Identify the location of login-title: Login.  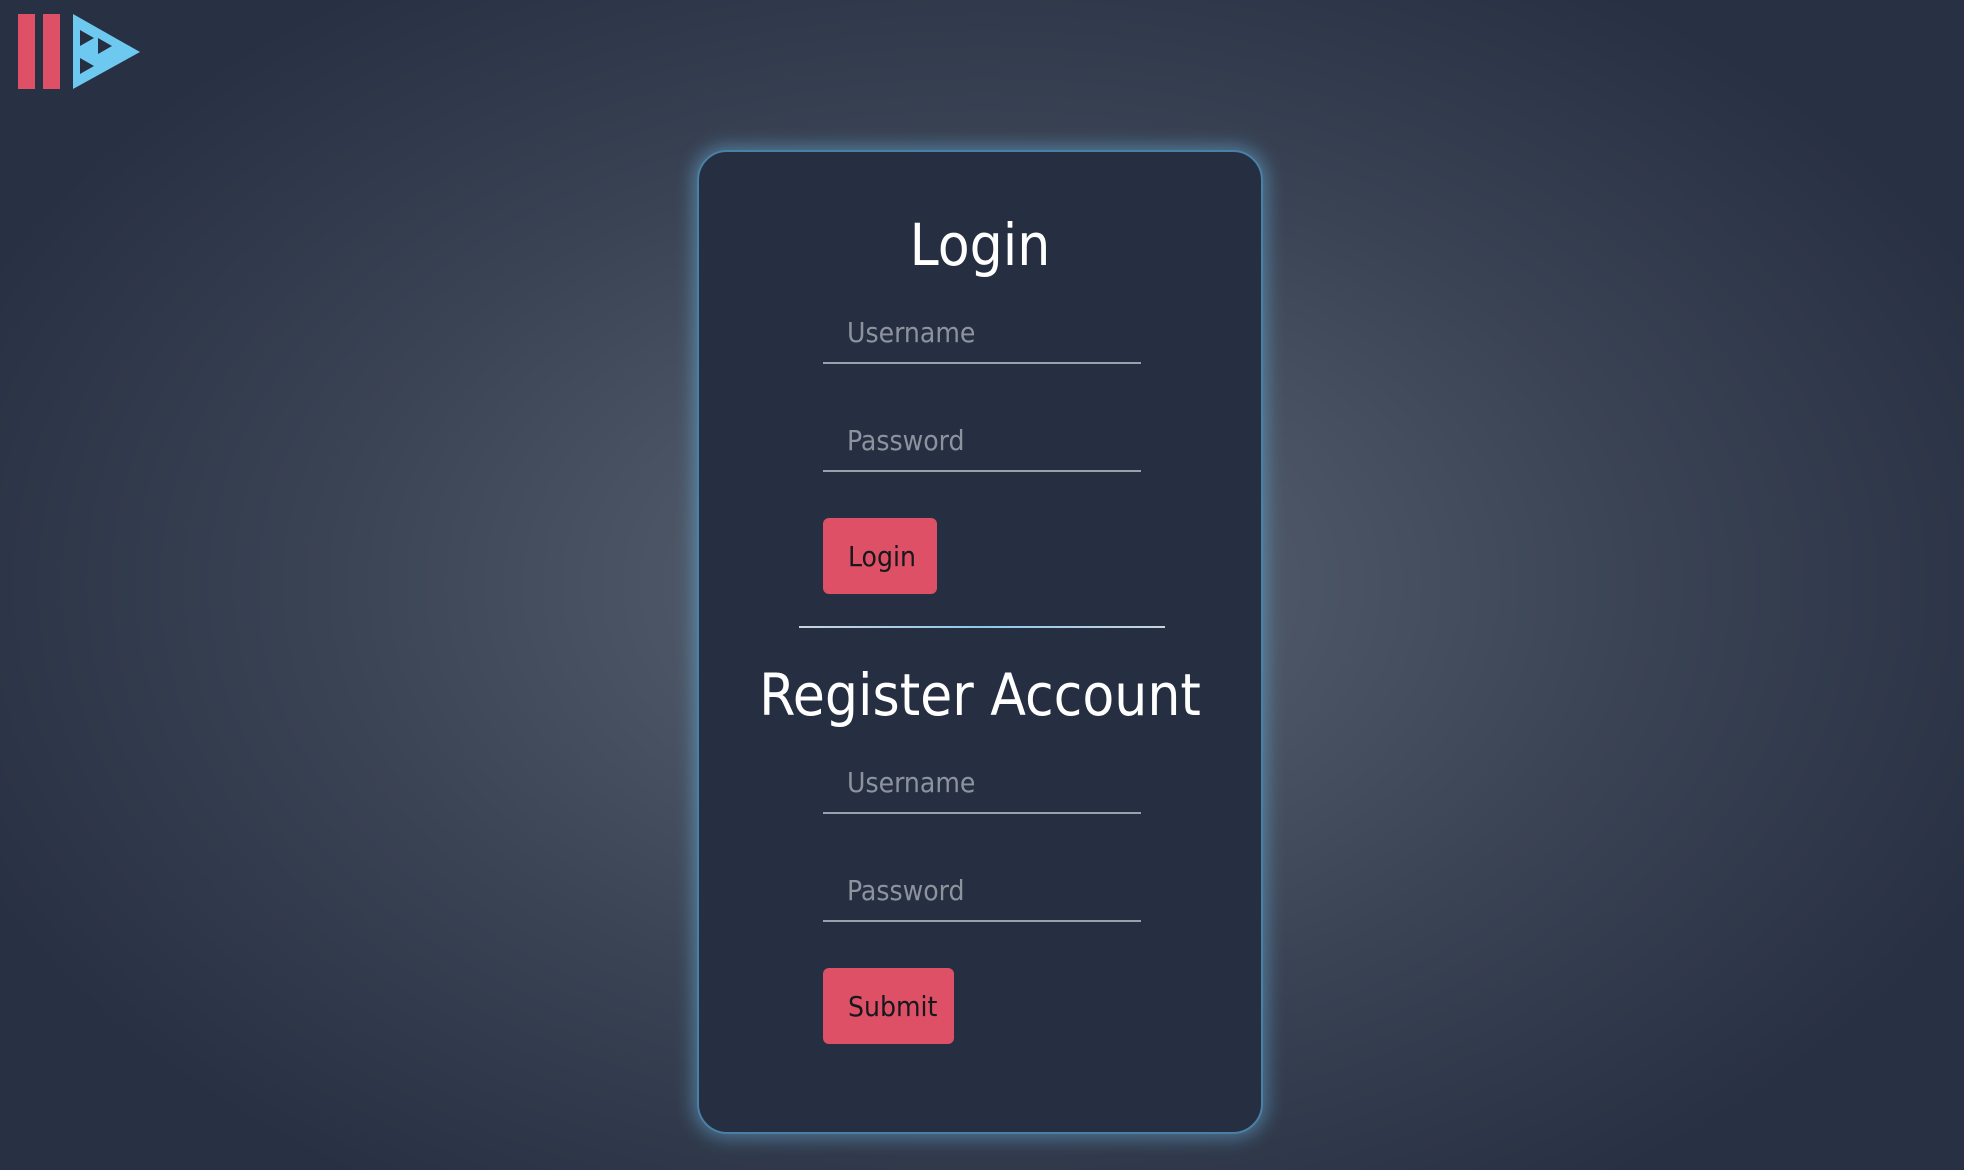
(980, 245).